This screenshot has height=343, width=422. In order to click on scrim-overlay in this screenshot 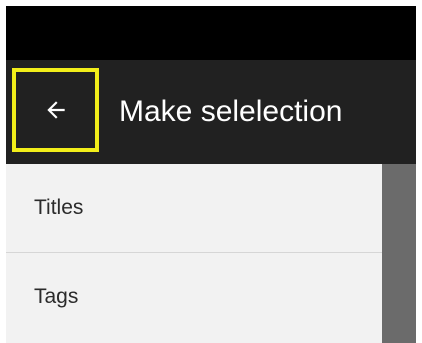, I will do `click(399, 253)`.